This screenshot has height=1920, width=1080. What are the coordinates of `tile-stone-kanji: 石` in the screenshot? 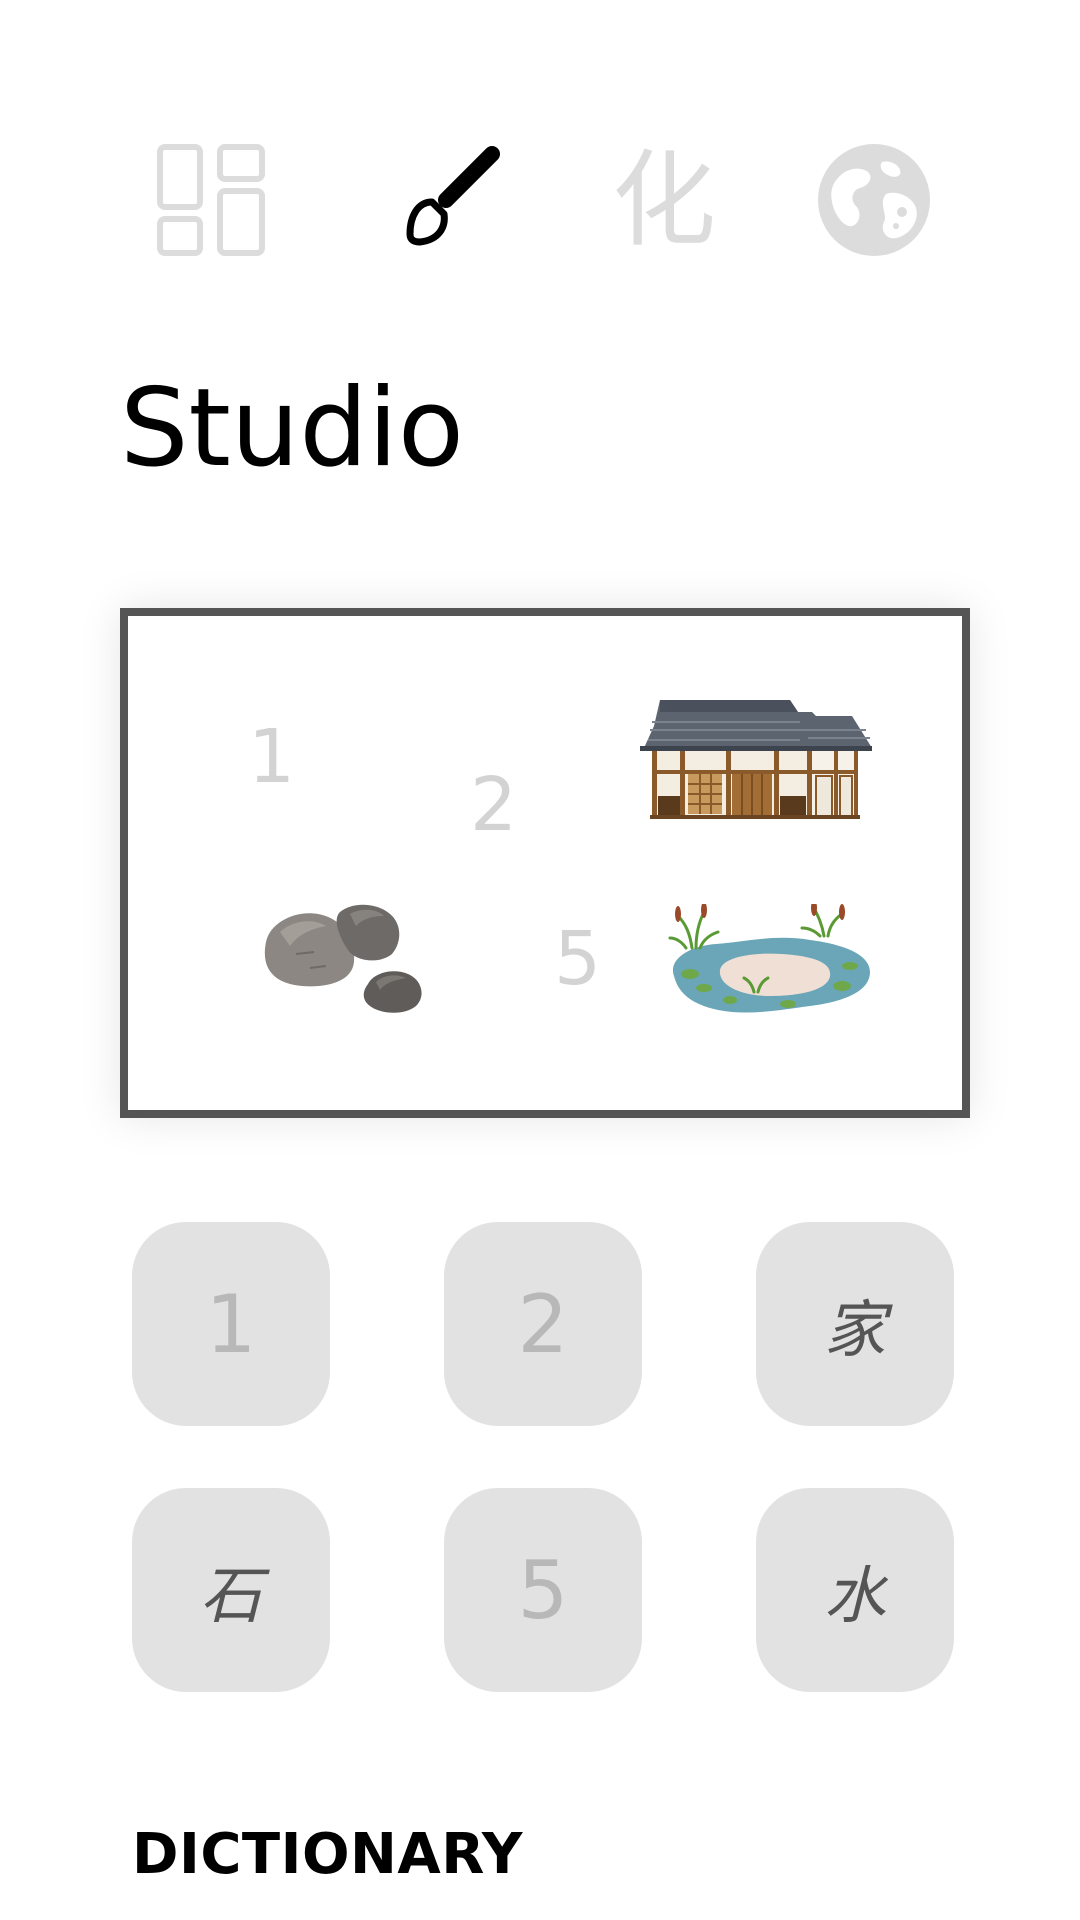 It's located at (231, 1590).